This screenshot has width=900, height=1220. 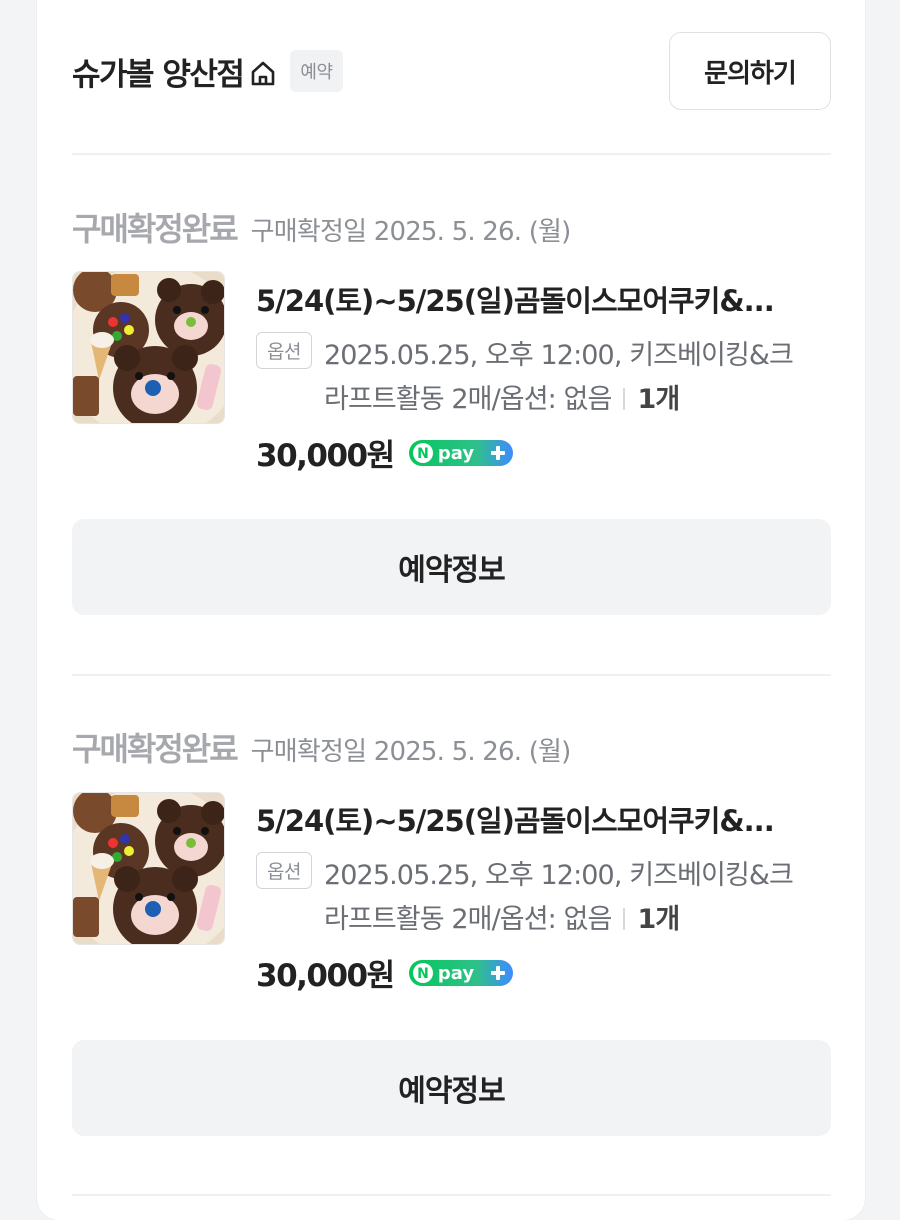 What do you see at coordinates (263, 73) in the screenshot?
I see `home-icon` at bounding box center [263, 73].